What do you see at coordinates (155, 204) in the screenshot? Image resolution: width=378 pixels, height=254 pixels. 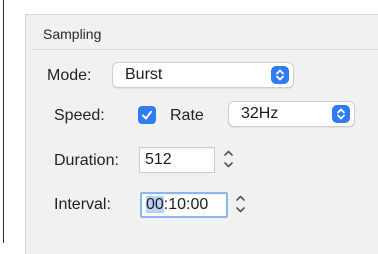 I see `interval-hours-selected: 00` at bounding box center [155, 204].